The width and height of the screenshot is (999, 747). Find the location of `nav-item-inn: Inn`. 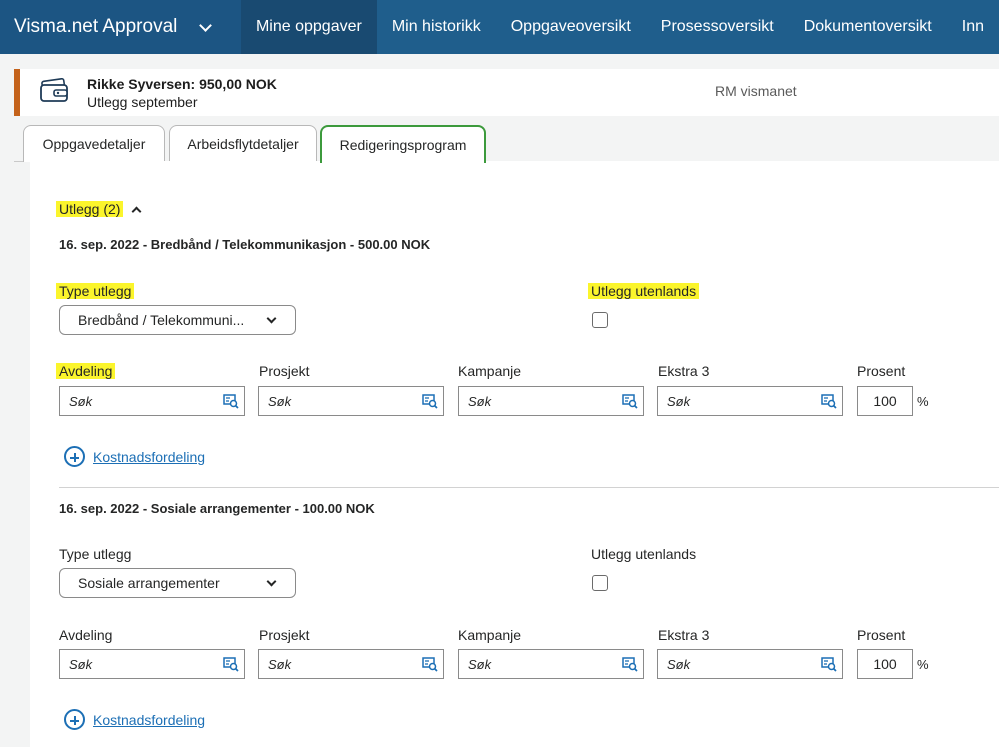

nav-item-inn: Inn is located at coordinates (973, 27).